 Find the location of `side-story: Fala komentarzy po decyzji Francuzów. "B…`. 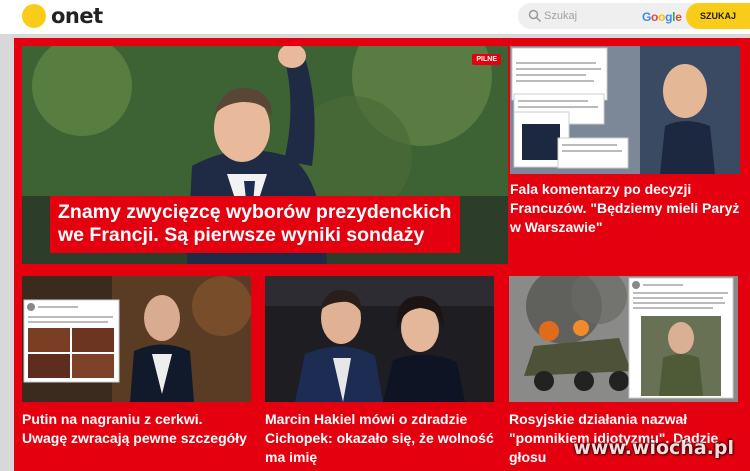

side-story: Fala komentarzy po decyzji Francuzów. "B… is located at coordinates (625, 146).